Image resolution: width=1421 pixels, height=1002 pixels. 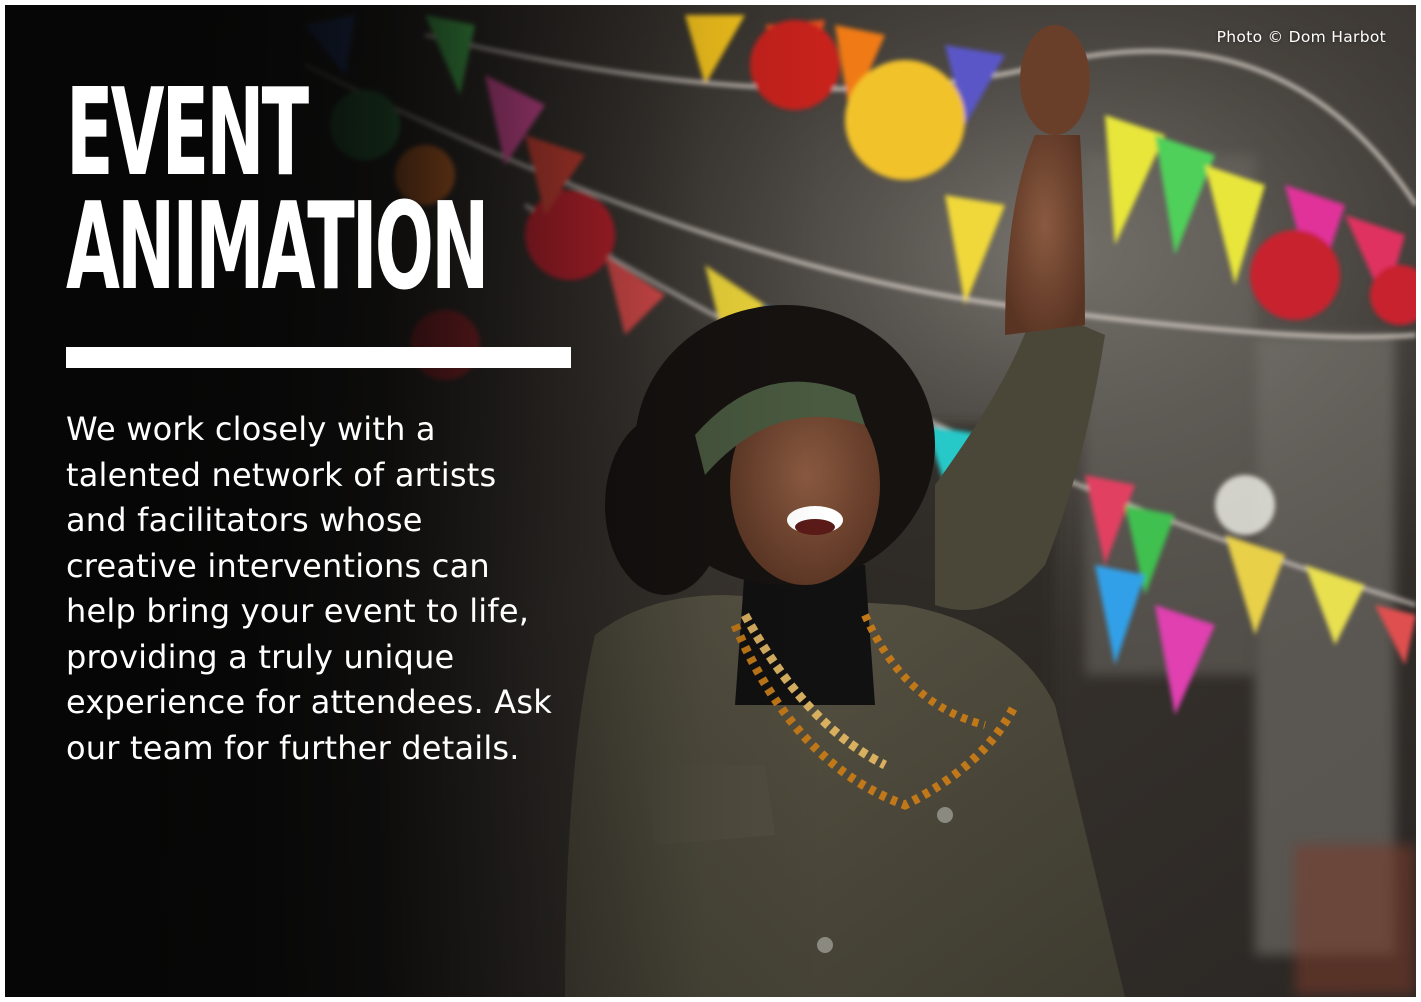 What do you see at coordinates (260, 656) in the screenshot?
I see `description-line: providing a truly unique` at bounding box center [260, 656].